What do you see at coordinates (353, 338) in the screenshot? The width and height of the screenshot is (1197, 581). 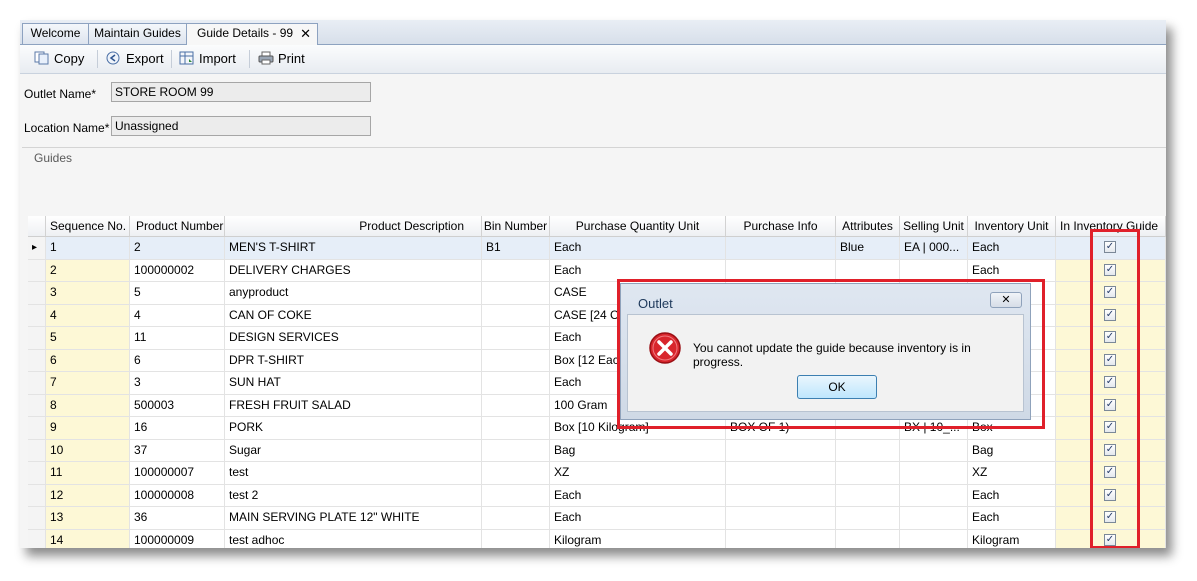 I see `cell-desc: DESIGN SERVICES` at bounding box center [353, 338].